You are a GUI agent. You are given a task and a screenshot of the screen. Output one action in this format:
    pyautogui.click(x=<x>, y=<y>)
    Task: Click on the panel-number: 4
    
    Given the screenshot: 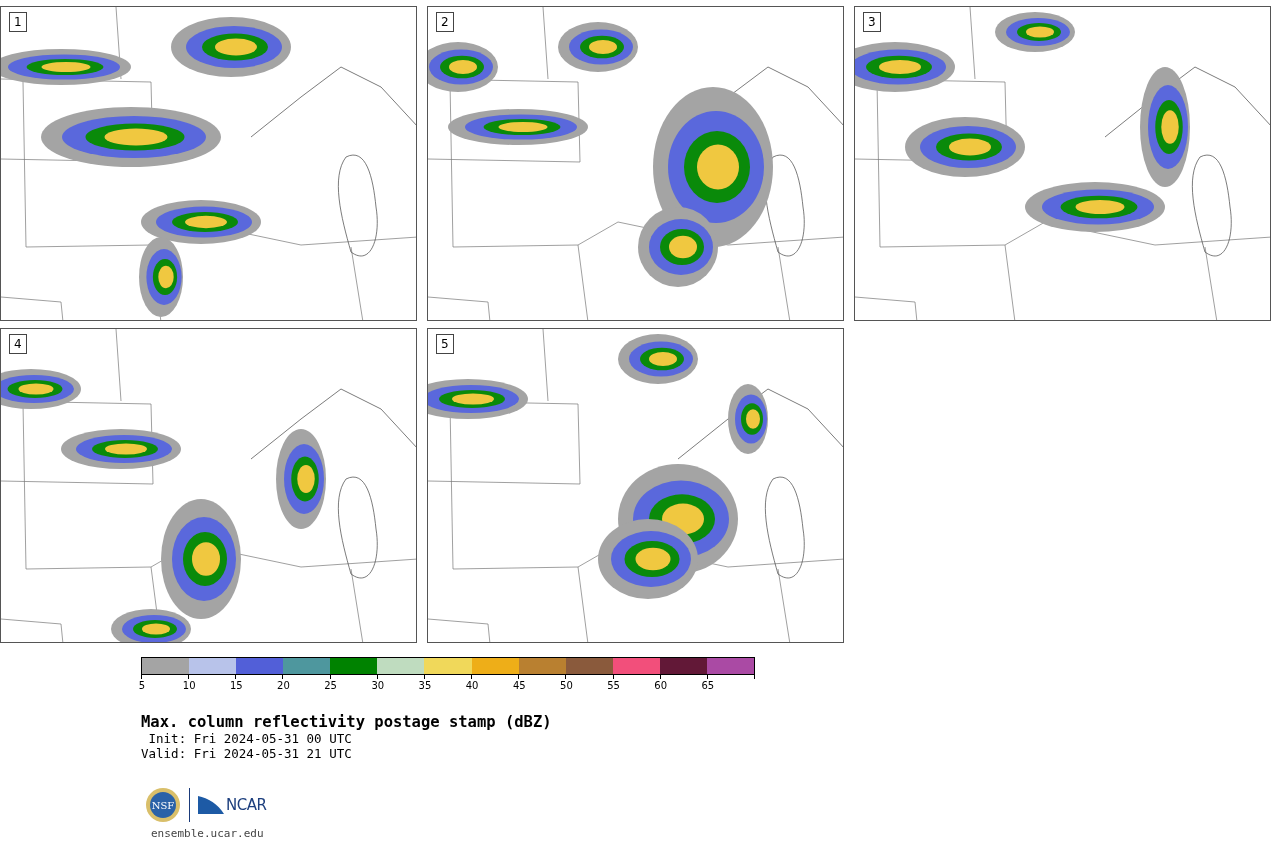 What is the action you would take?
    pyautogui.click(x=18, y=344)
    